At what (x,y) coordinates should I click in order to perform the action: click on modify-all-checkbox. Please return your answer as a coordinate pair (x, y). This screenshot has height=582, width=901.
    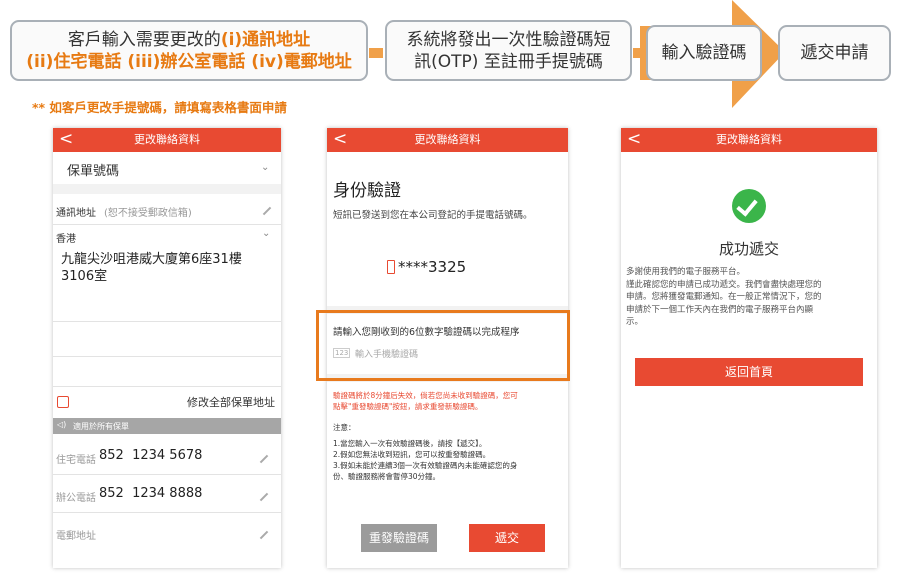
    Looking at the image, I should click on (63, 402).